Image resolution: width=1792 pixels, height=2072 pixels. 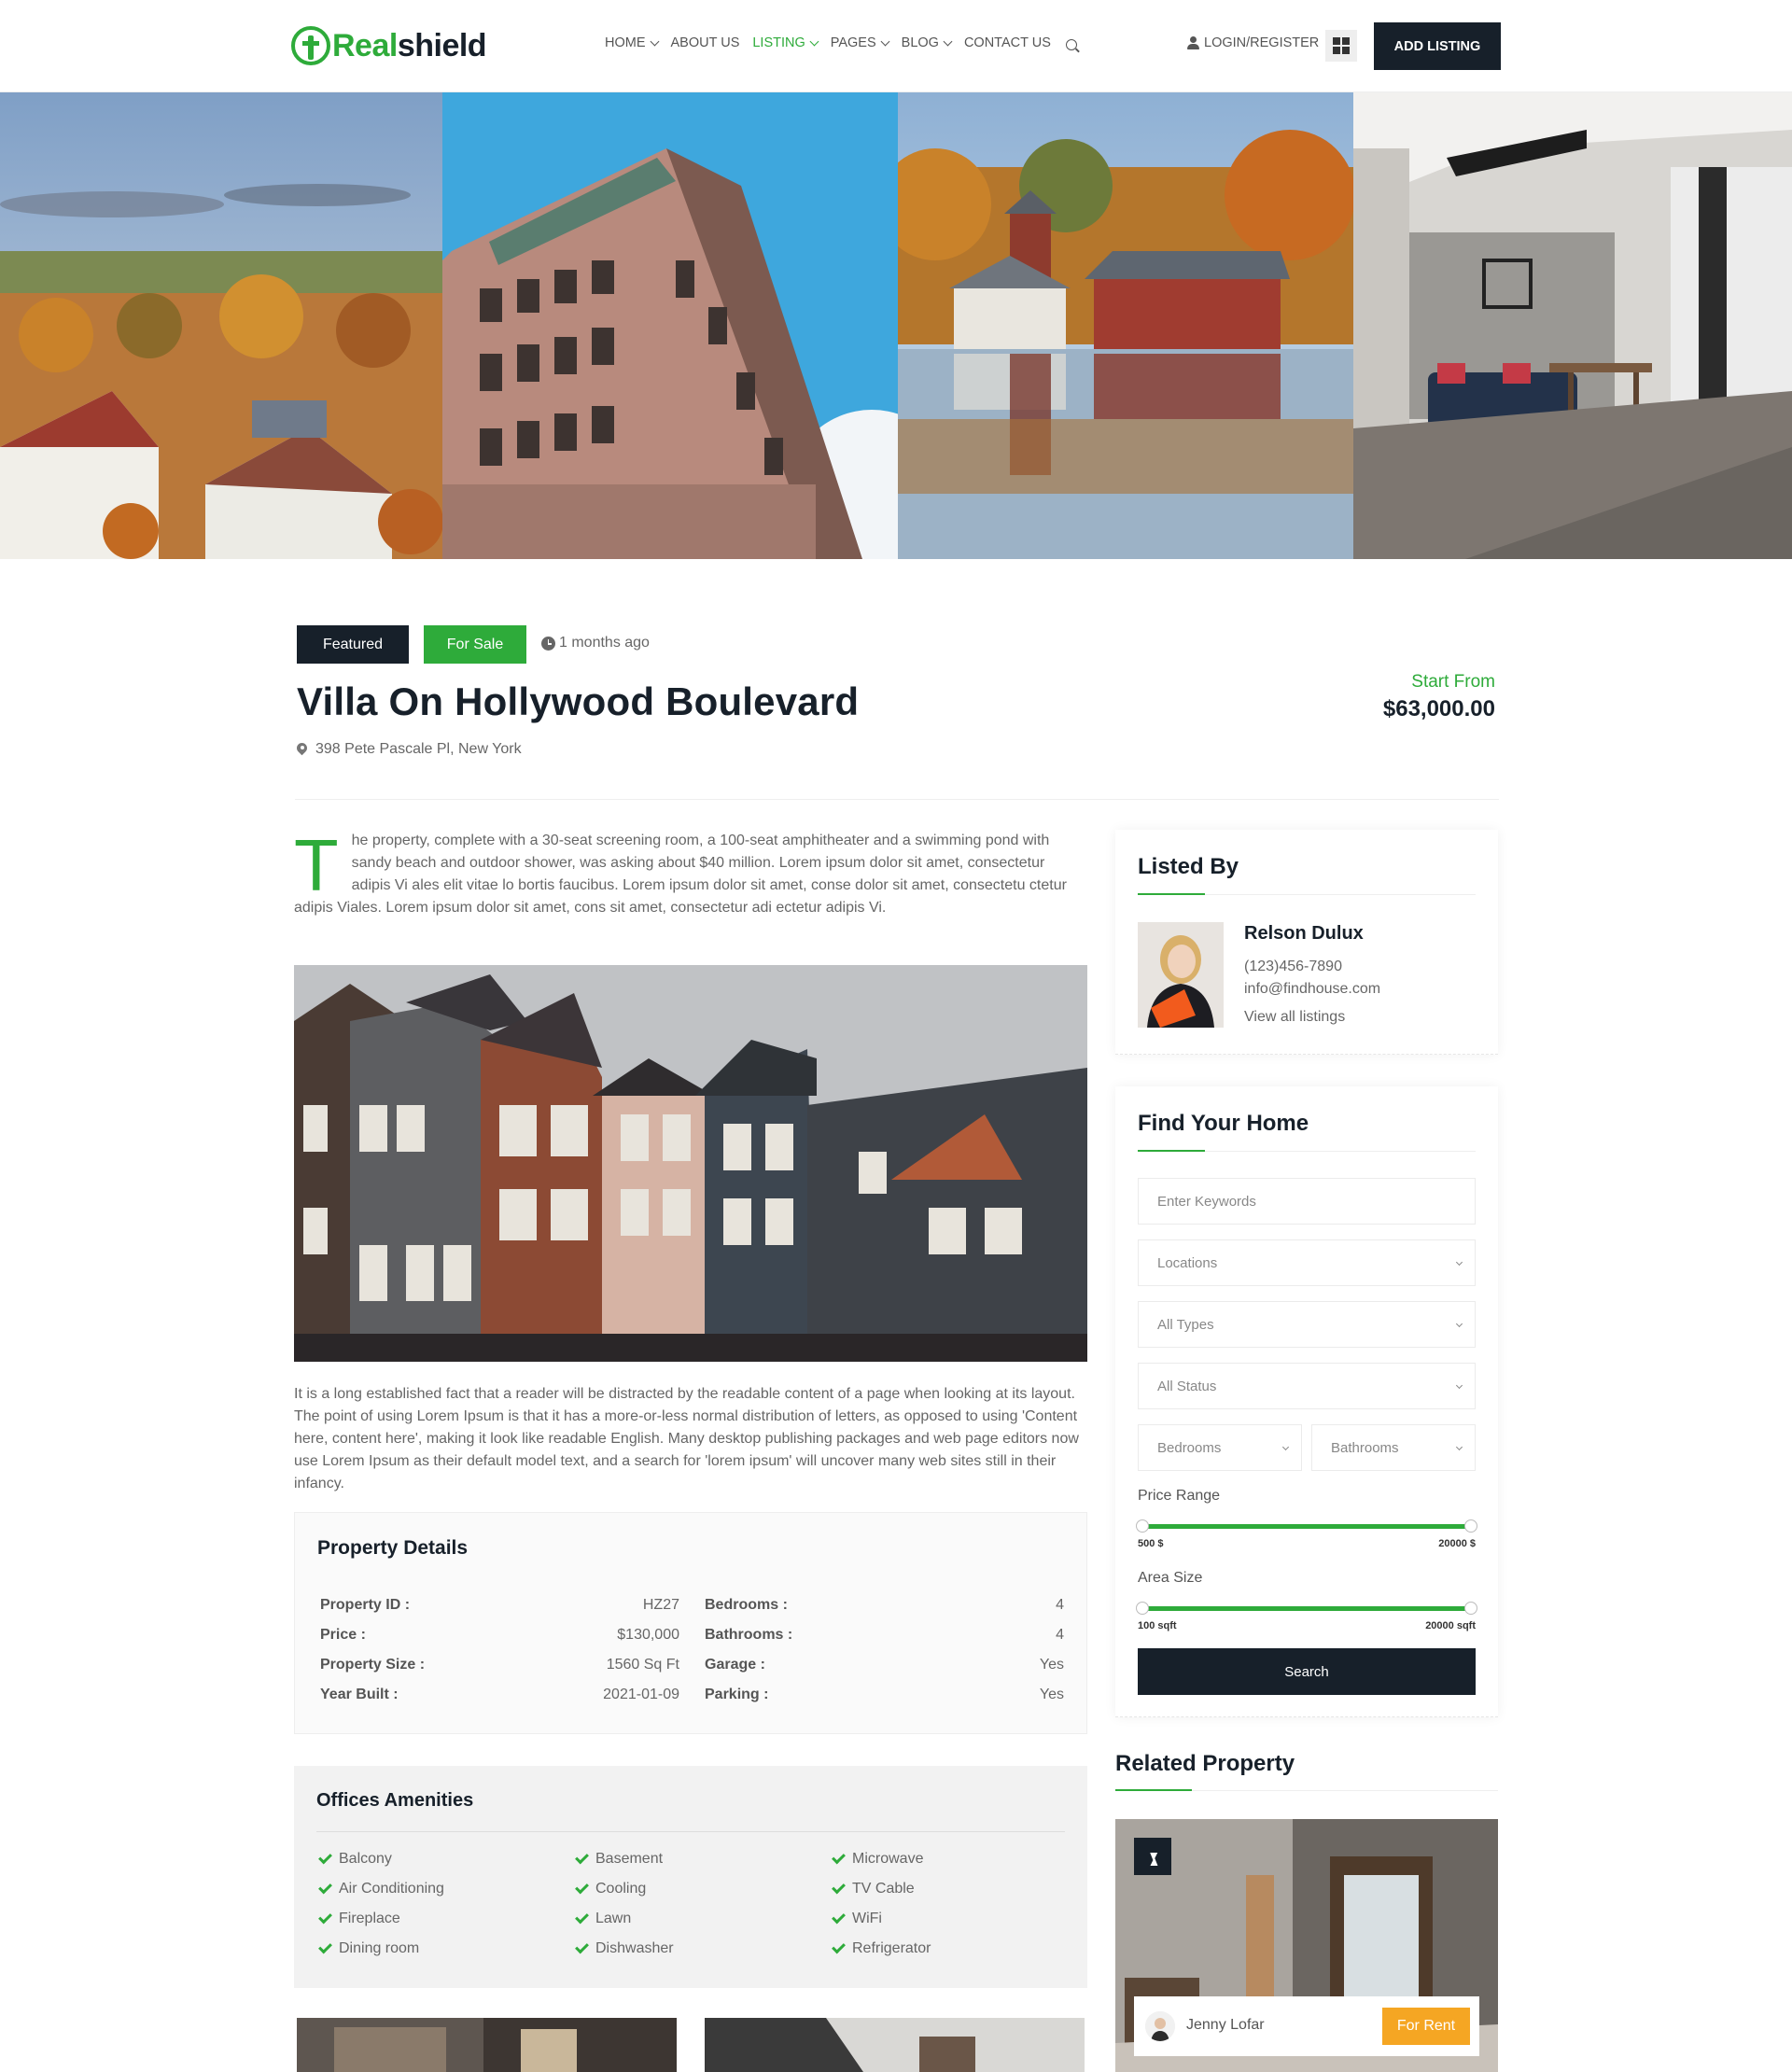 What do you see at coordinates (670, 325) in the screenshot?
I see `gallery-image-building` at bounding box center [670, 325].